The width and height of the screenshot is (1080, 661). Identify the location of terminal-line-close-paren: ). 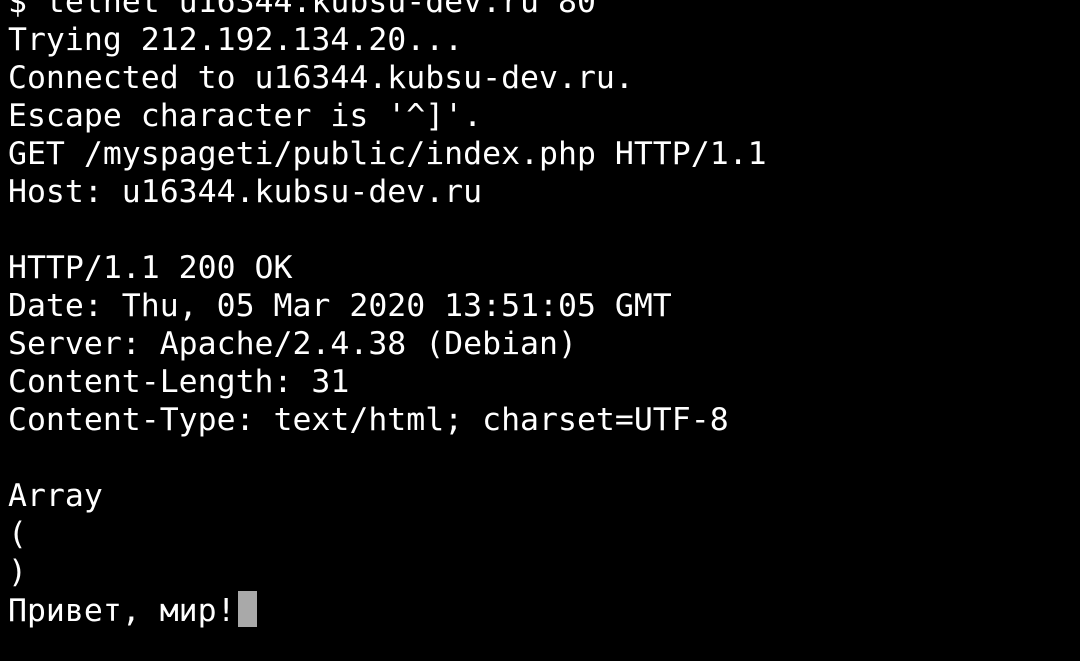
(17, 572).